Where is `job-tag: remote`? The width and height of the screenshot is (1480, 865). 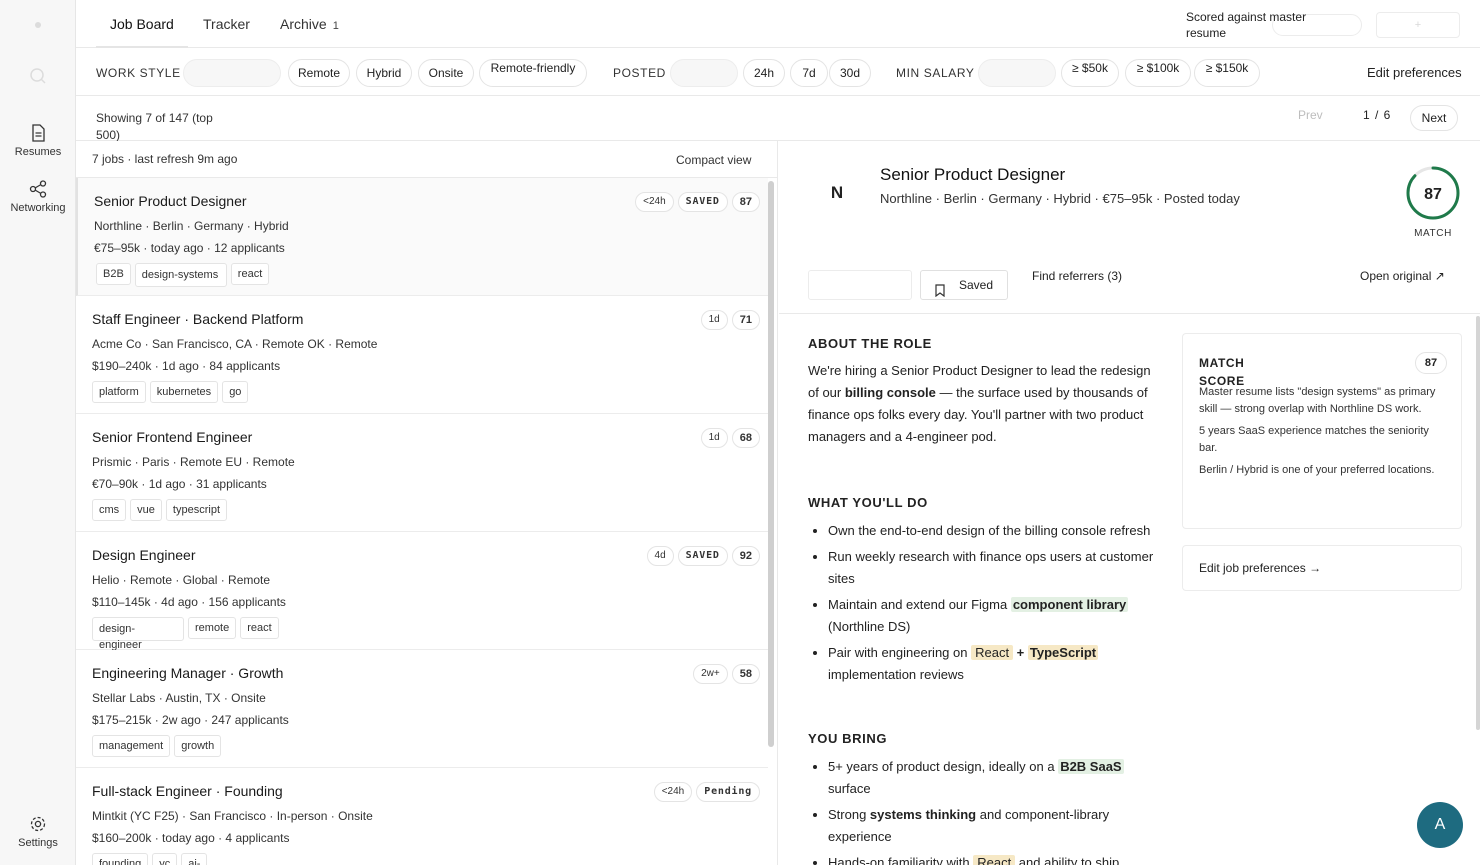 job-tag: remote is located at coordinates (212, 628).